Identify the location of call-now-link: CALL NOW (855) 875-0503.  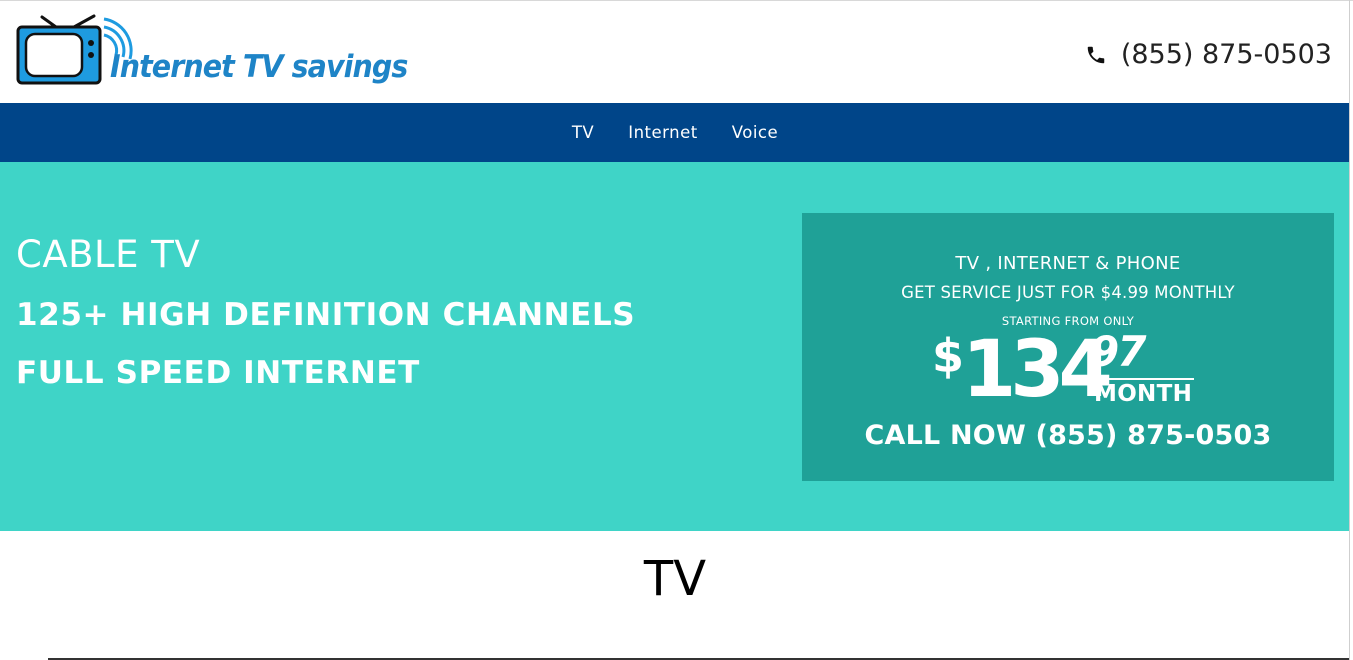
(1068, 435).